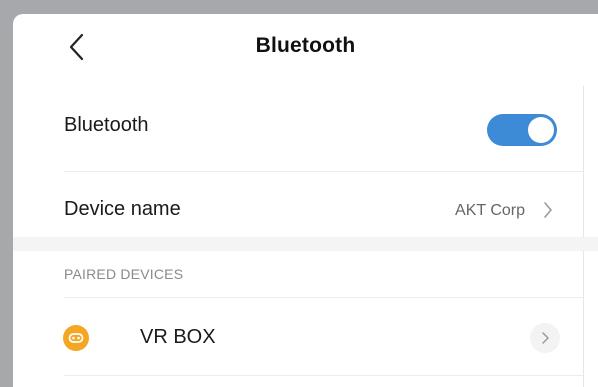 The width and height of the screenshot is (598, 387). I want to click on page-title: Bluetooth, so click(305, 45).